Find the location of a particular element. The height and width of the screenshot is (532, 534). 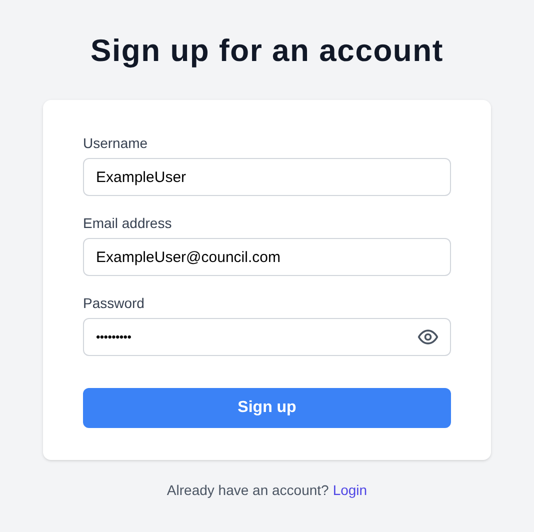

login-link: Login is located at coordinates (350, 490).